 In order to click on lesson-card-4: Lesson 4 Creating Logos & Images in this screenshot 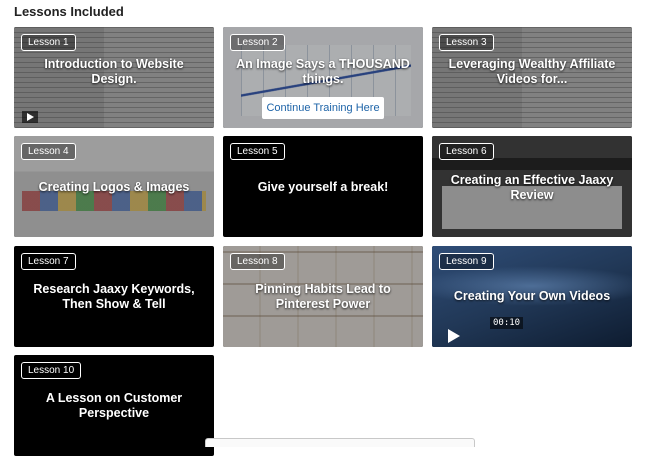, I will do `click(114, 186)`.